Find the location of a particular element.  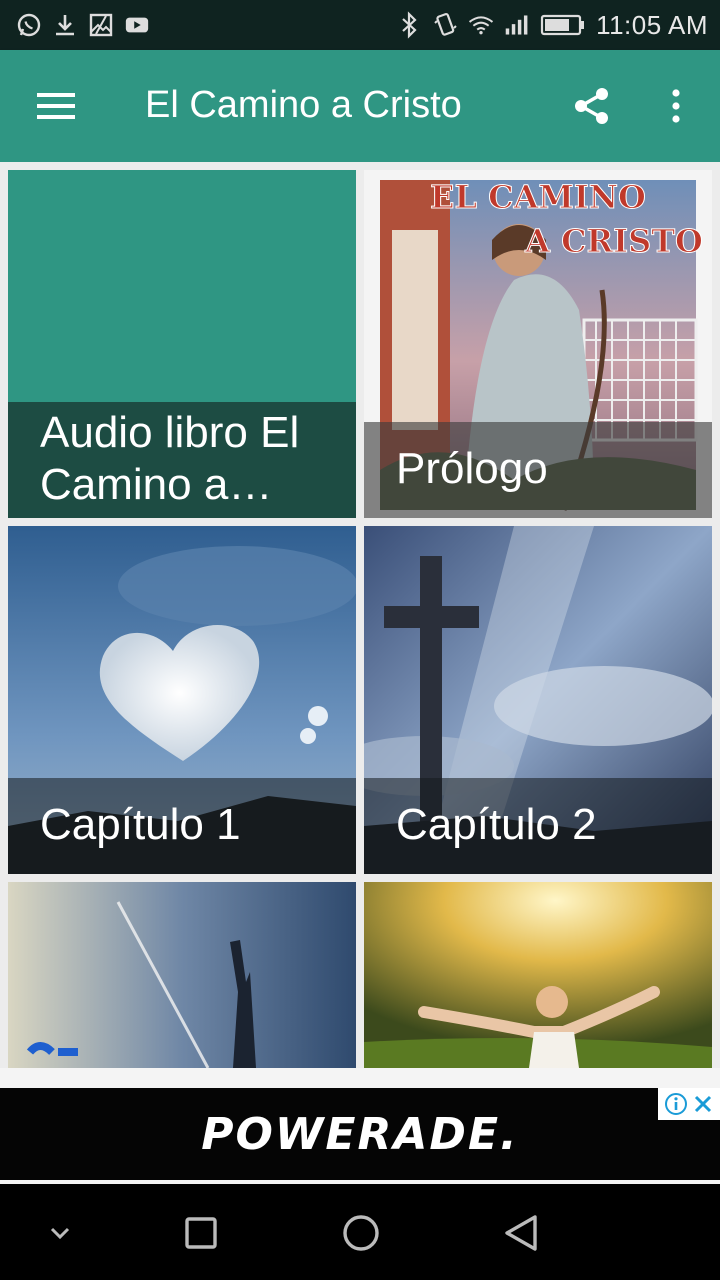

status-bar: 11:05 AM is located at coordinates (360, 25).